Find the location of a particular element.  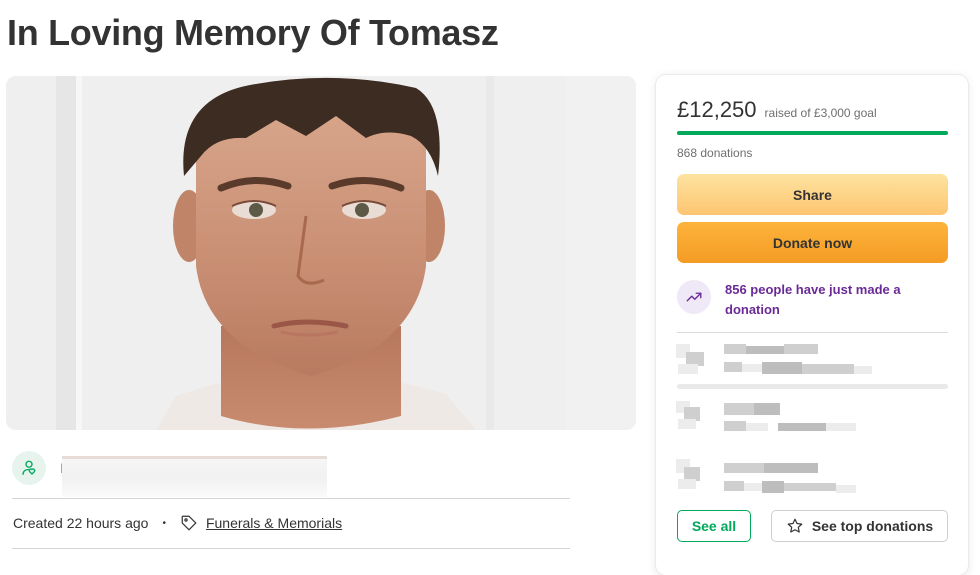

trending-up-icon is located at coordinates (694, 297).